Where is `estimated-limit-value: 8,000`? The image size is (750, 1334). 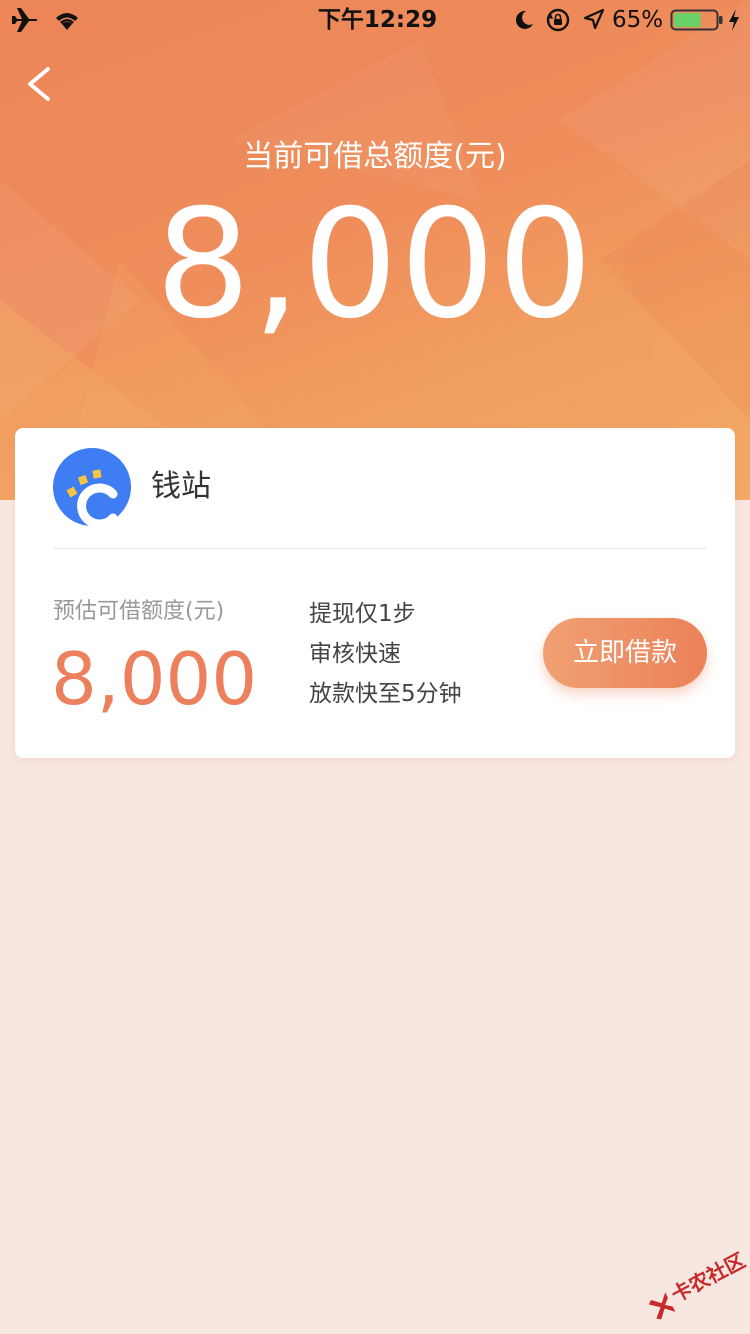
estimated-limit-value: 8,000 is located at coordinates (154, 679).